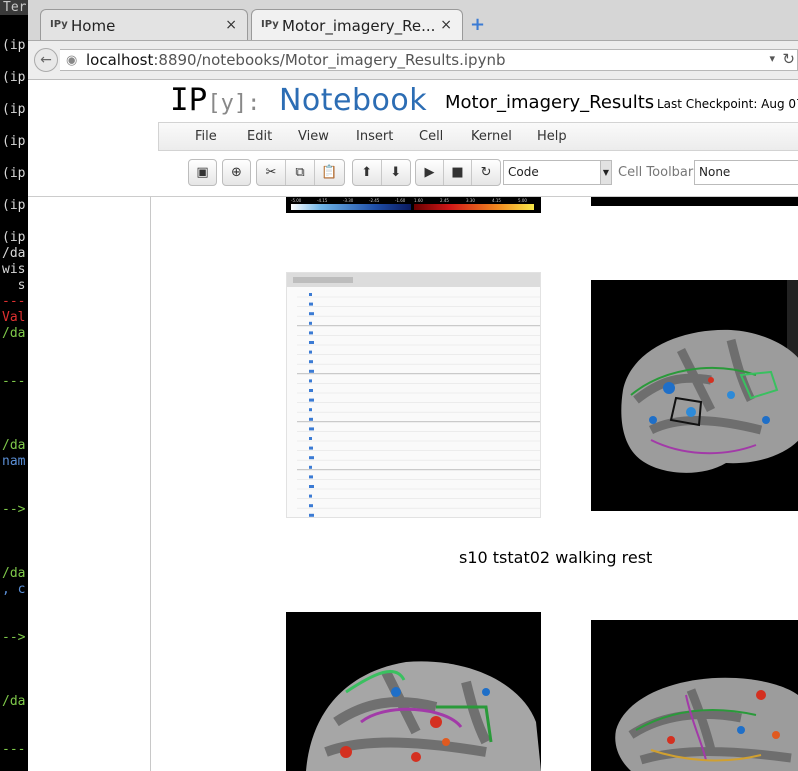  I want to click on menu-bar: File Edit View Insert Cell Kernel Help, so click(478, 136).